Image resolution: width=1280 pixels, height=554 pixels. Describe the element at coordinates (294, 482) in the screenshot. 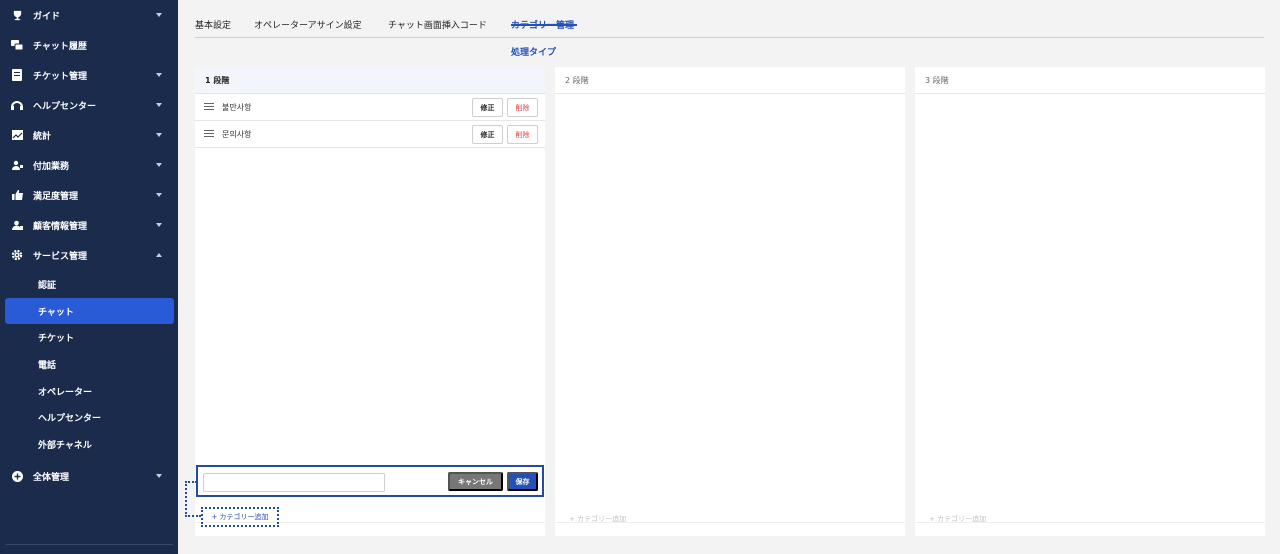

I see `category-name-input` at that location.